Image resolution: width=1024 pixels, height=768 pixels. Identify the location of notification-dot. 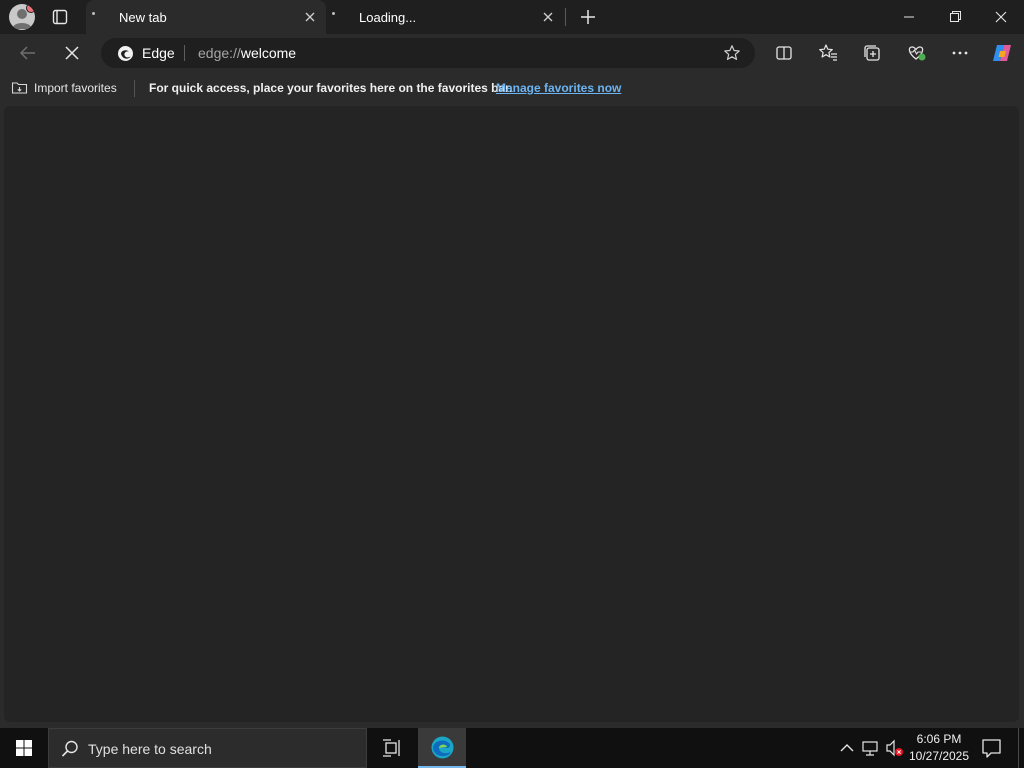
(30, 8).